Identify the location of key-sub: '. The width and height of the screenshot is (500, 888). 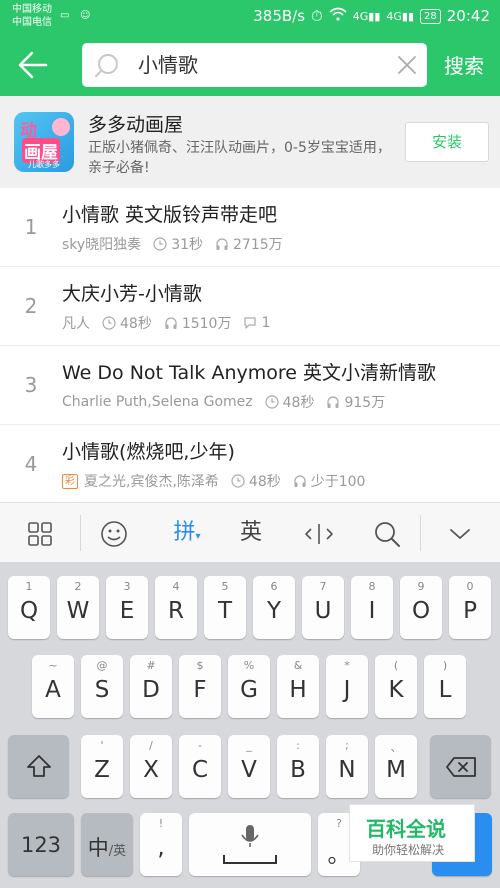
(102, 745).